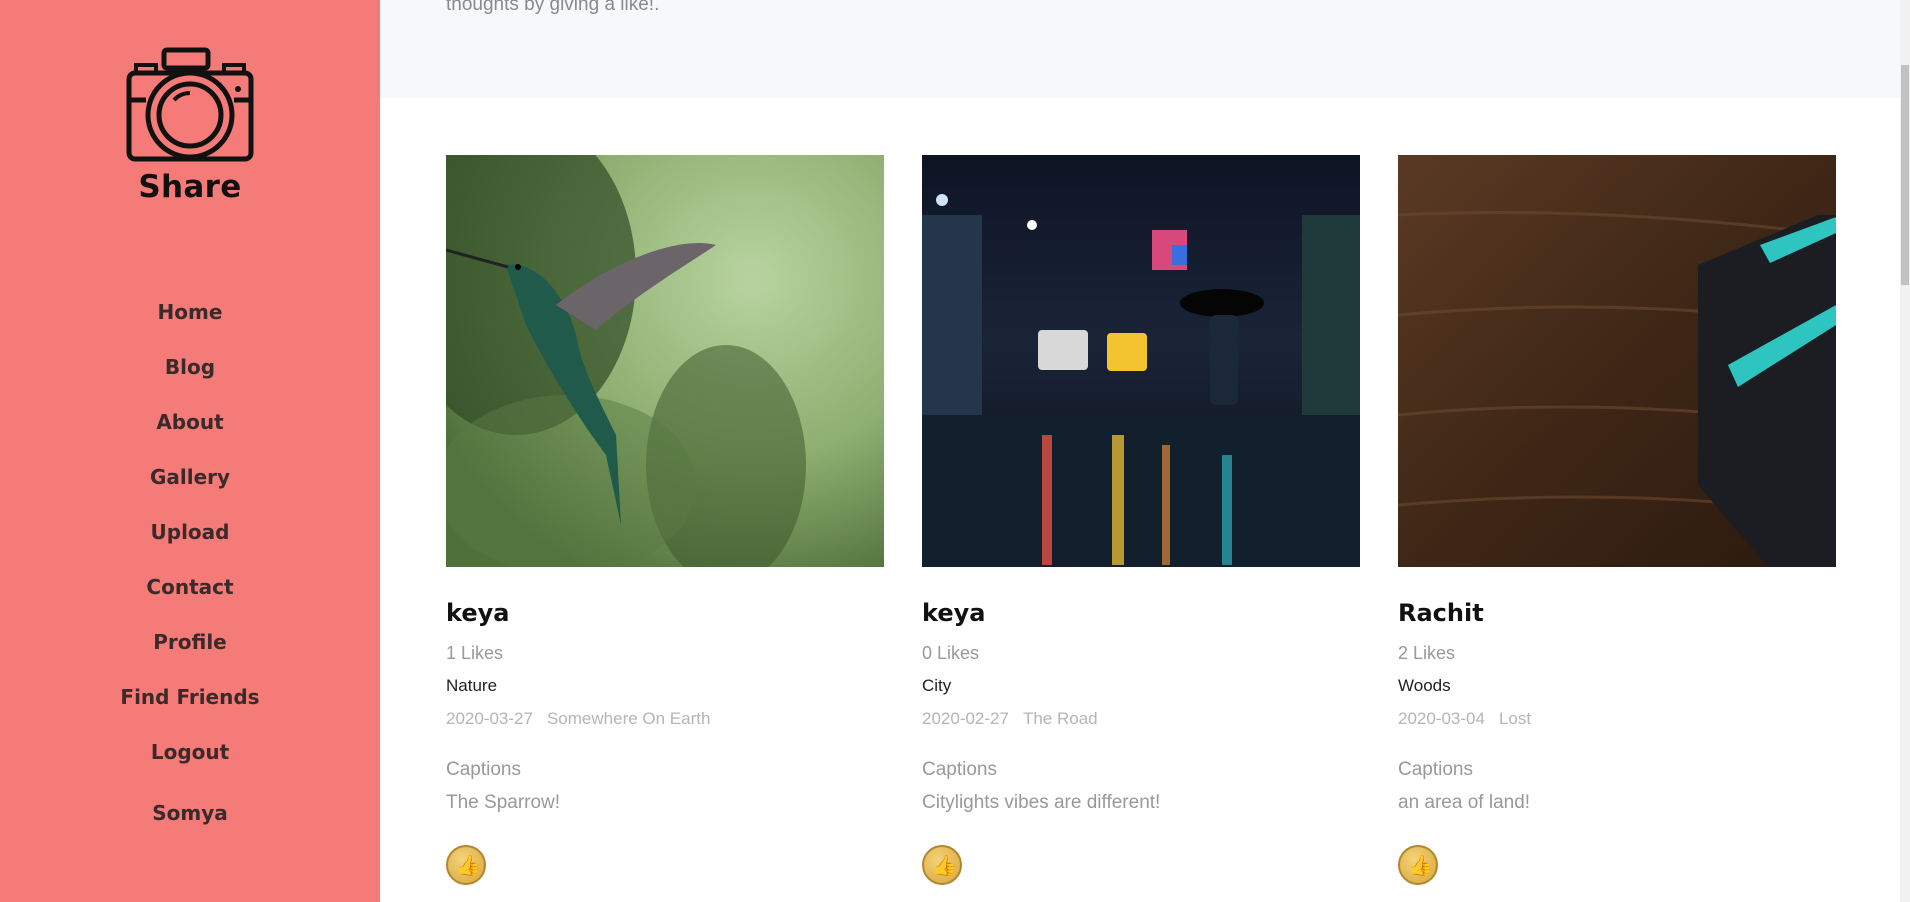 This screenshot has width=1910, height=902. Describe the element at coordinates (1427, 653) in the screenshot. I see `post-likes: 2 Likes` at that location.